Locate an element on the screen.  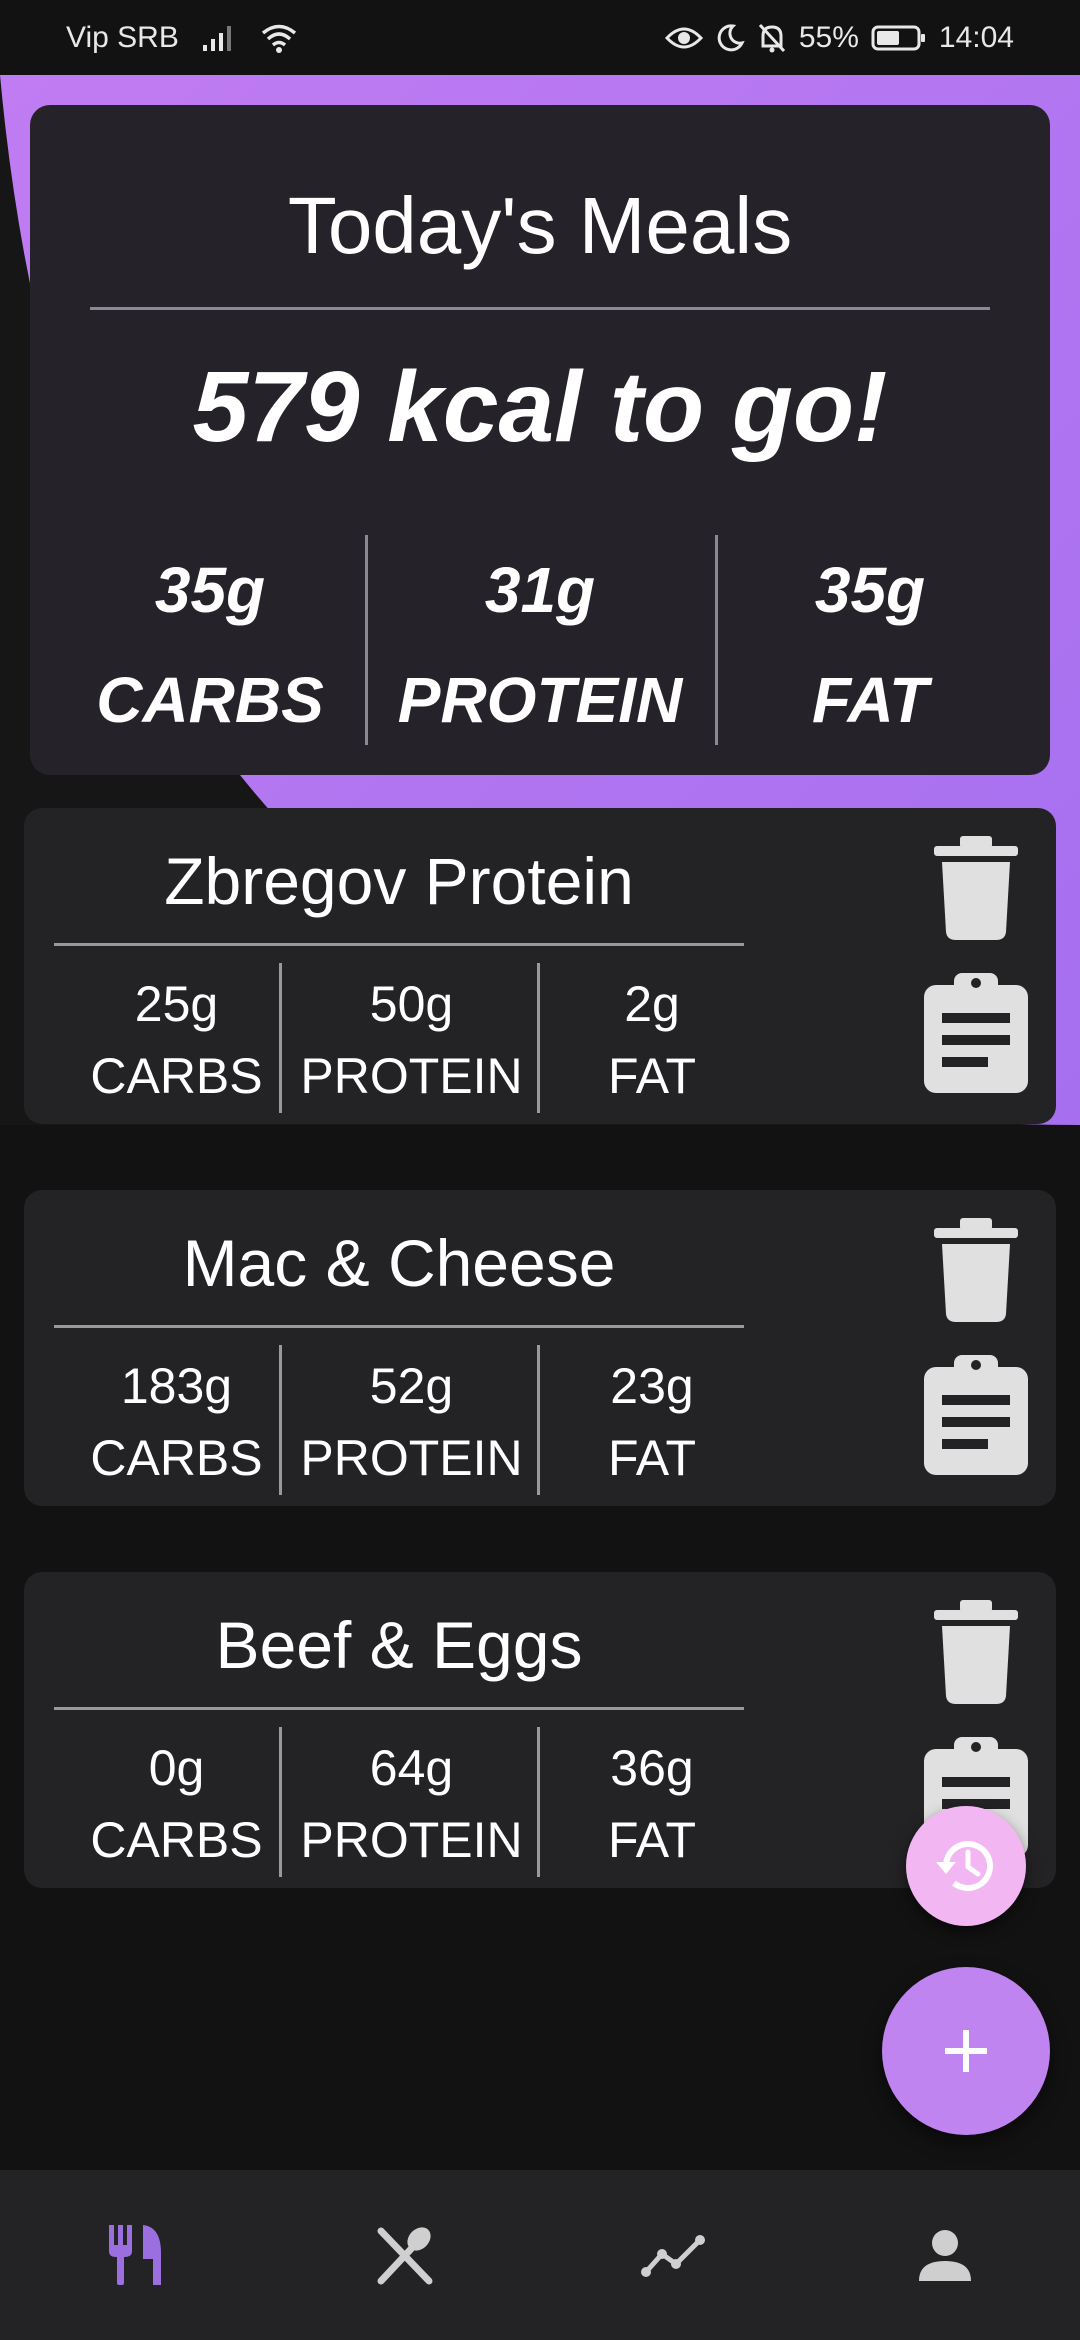
nav-progress is located at coordinates (675, 2255).